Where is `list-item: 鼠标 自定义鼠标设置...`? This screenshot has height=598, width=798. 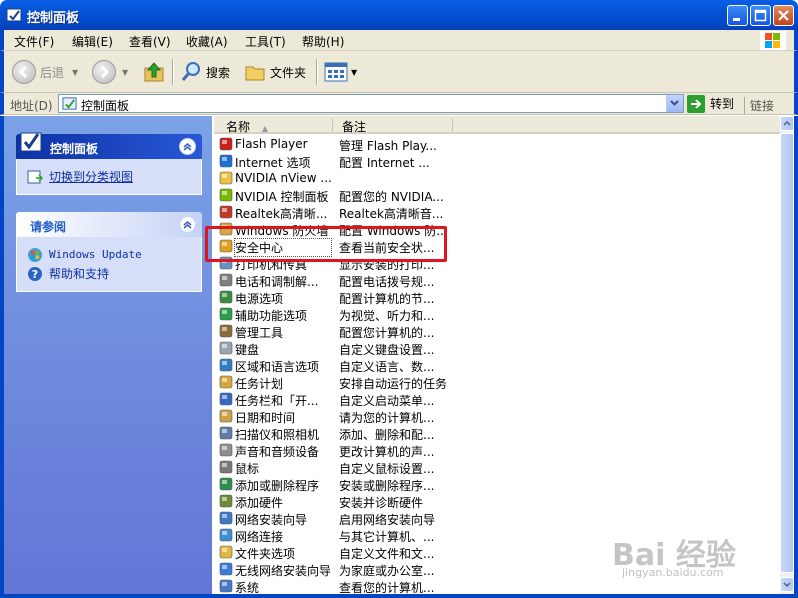 list-item: 鼠标 自定义鼠标设置... is located at coordinates (497, 467).